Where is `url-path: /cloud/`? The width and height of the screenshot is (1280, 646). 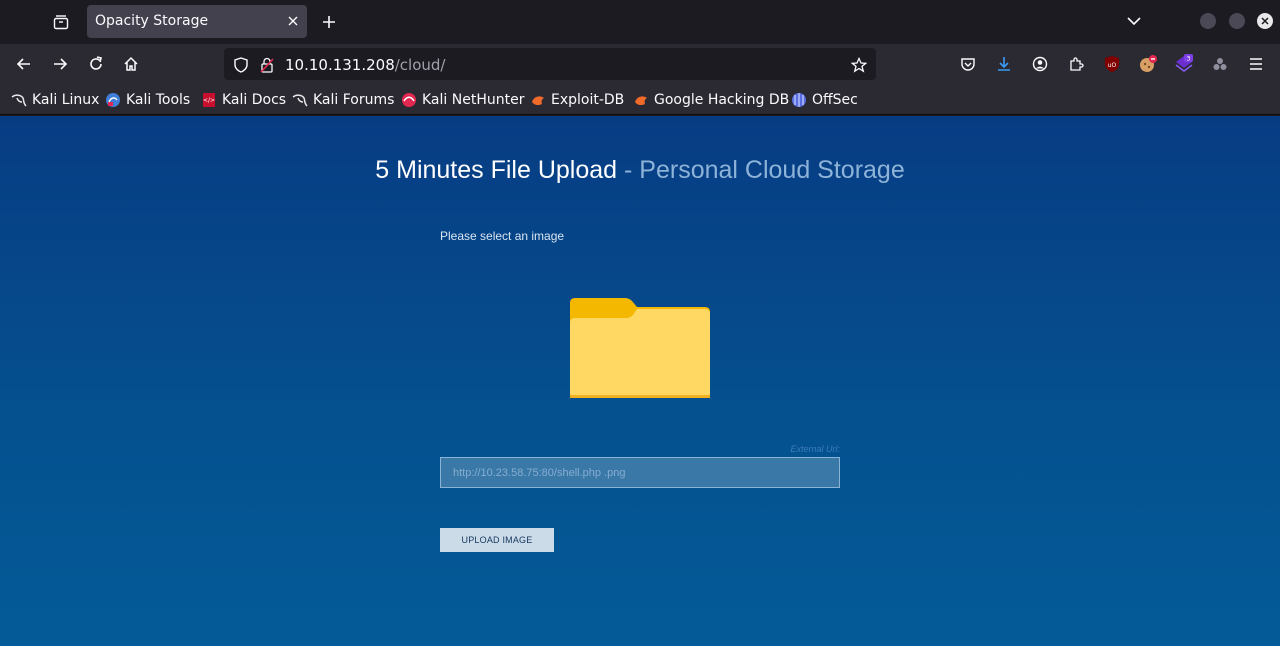
url-path: /cloud/ is located at coordinates (420, 65).